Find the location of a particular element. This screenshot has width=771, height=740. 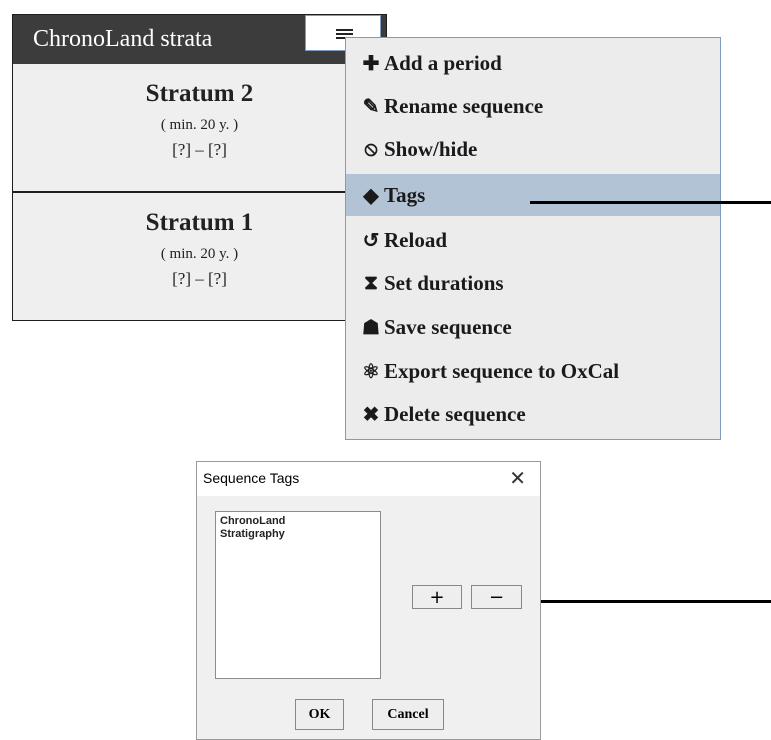

menu-item-reload: ↺ Reload is located at coordinates (533, 240).